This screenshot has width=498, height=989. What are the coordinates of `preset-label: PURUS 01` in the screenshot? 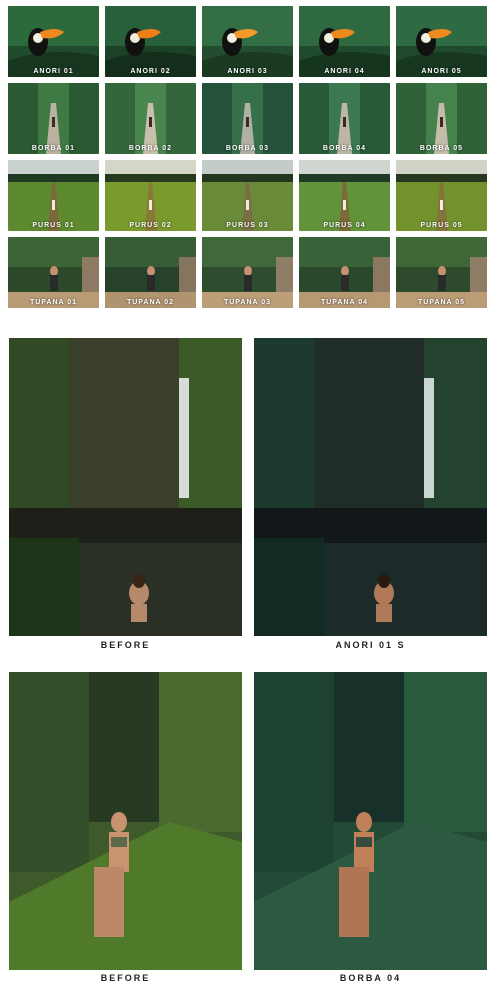 It's located at (53, 225).